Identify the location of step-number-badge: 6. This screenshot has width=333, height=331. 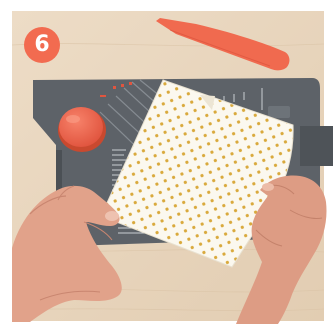
(42, 45).